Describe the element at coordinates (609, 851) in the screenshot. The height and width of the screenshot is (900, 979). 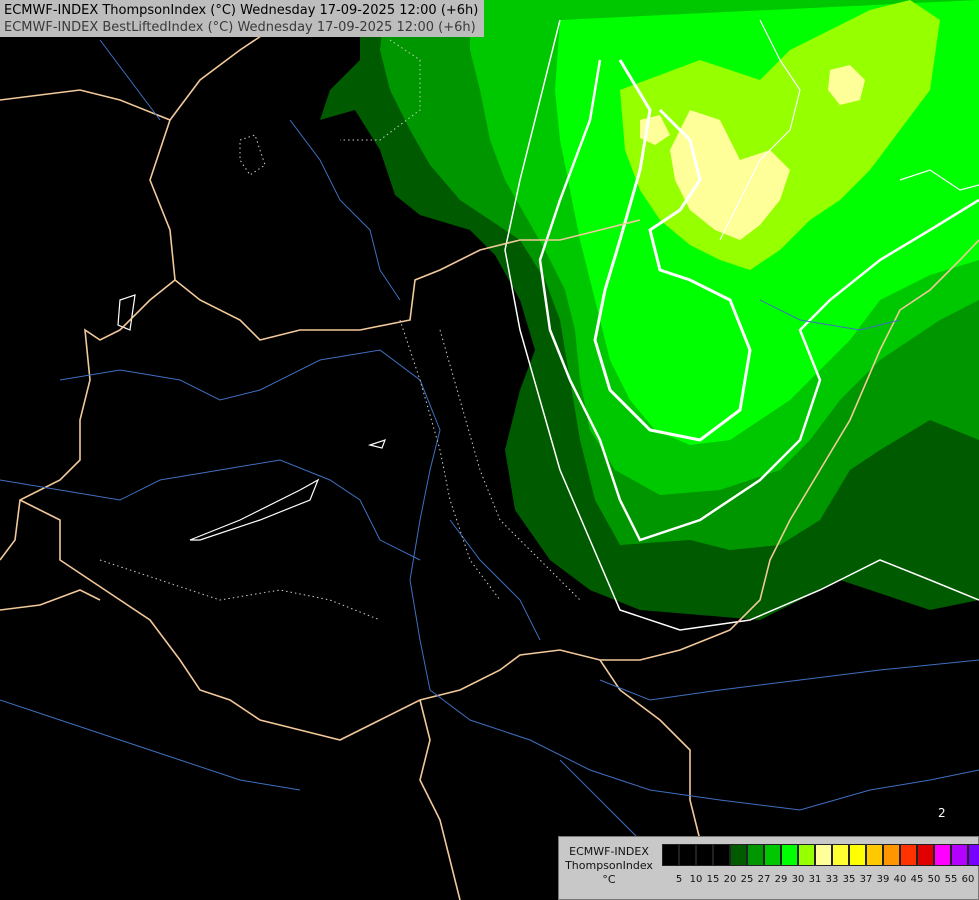
I see `legend-model: ECMWF-INDEX` at that location.